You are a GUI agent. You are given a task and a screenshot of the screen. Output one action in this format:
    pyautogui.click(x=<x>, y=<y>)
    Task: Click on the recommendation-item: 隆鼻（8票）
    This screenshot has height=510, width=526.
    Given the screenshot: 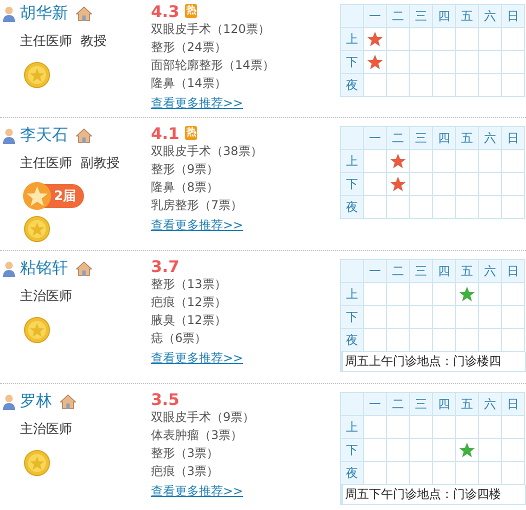 What is the action you would take?
    pyautogui.click(x=185, y=187)
    